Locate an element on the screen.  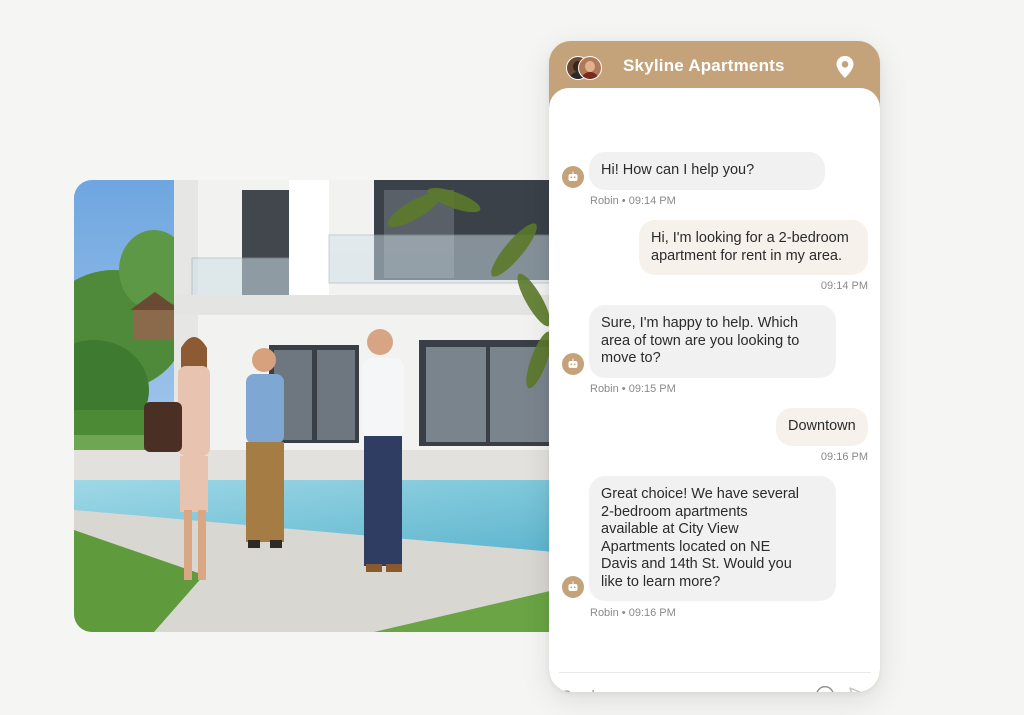
chat-title: Skyline Apartments is located at coordinates (704, 65).